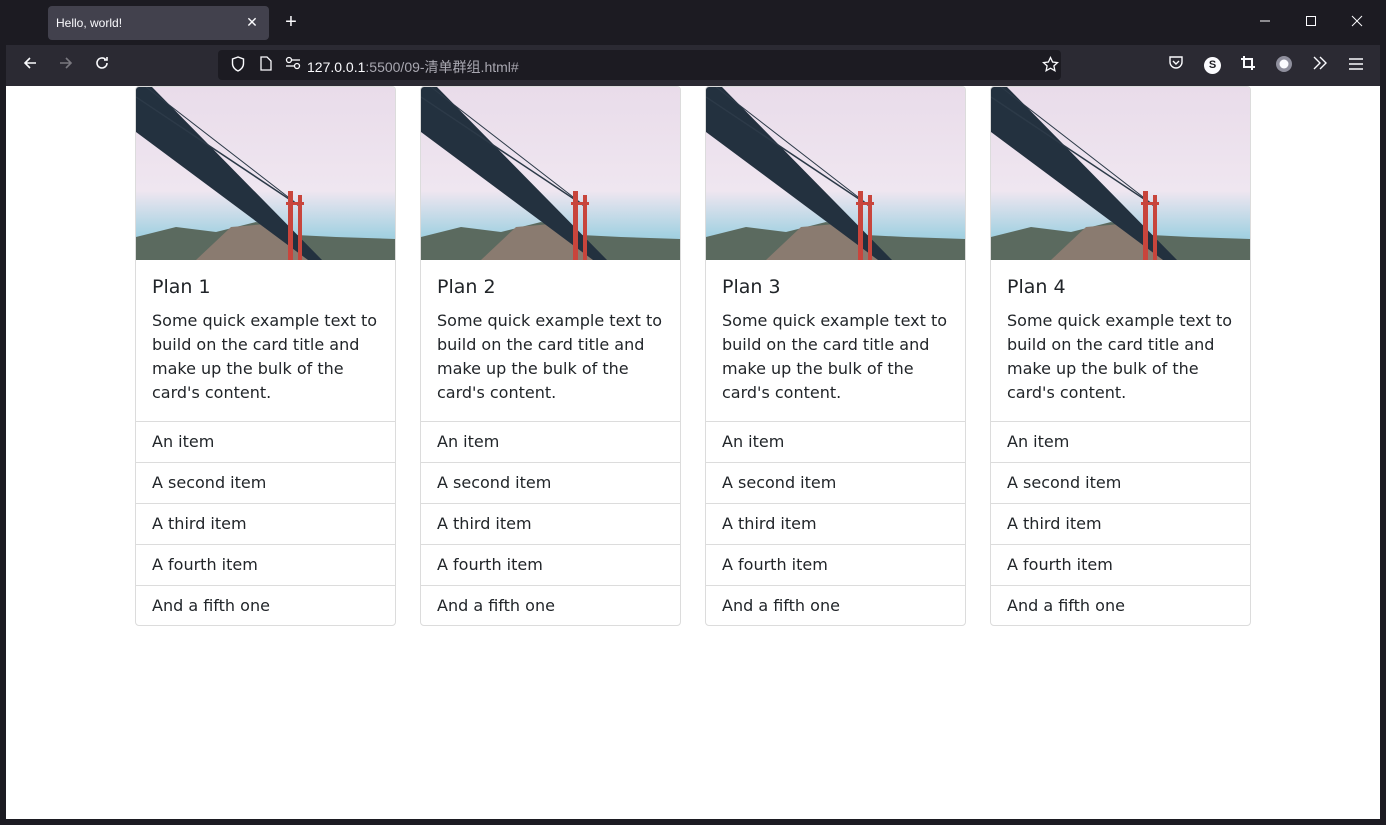 Image resolution: width=1386 pixels, height=825 pixels. I want to click on card-title: Plan 3, so click(751, 287).